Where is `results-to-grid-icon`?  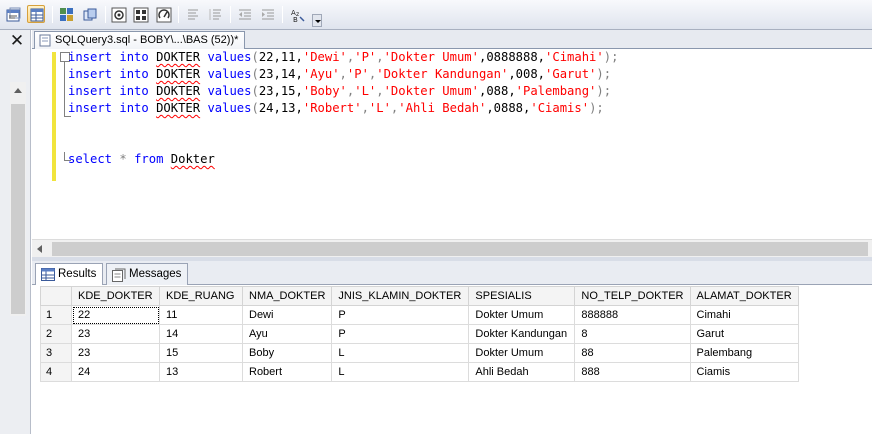 results-to-grid-icon is located at coordinates (37, 15).